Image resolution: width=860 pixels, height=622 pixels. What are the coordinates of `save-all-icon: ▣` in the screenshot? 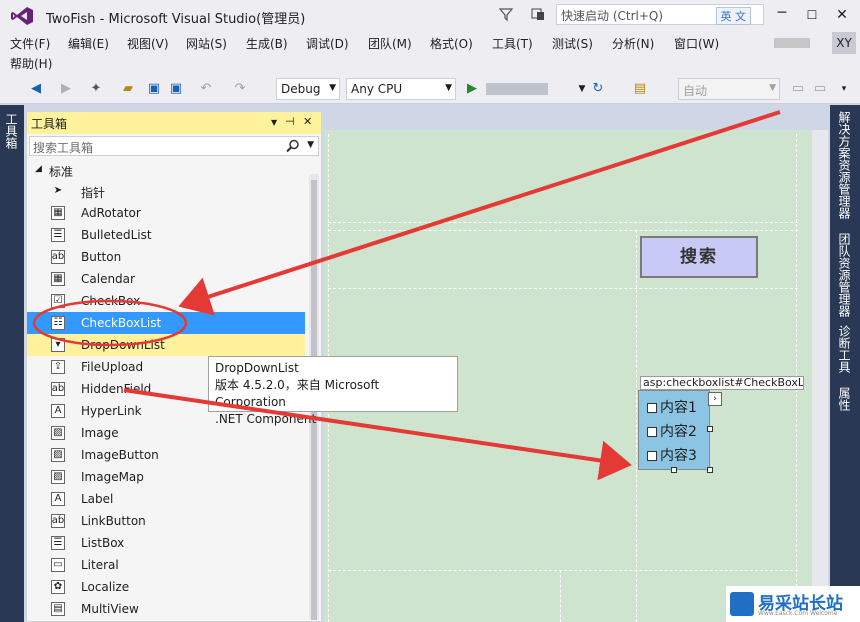 It's located at (176, 89).